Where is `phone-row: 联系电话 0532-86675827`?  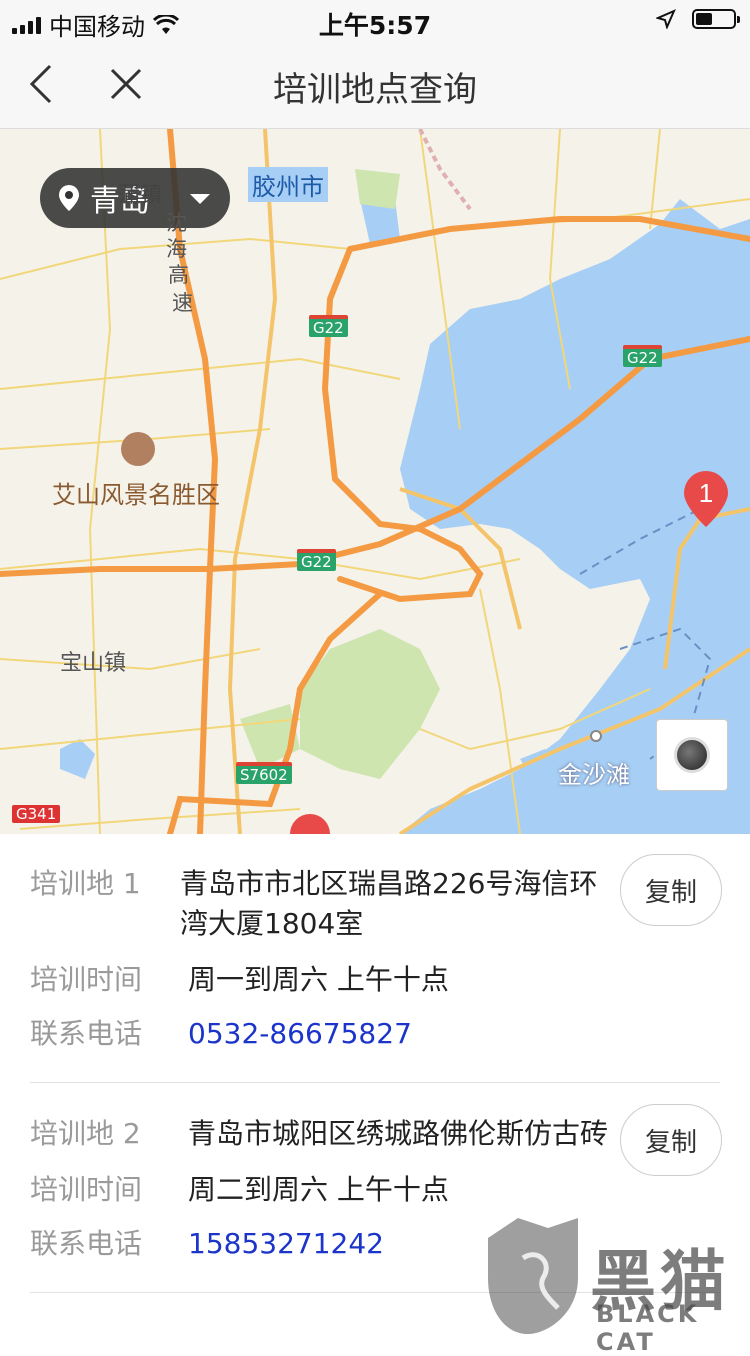
phone-row: 联系电话 0532-86675827 is located at coordinates (221, 1034).